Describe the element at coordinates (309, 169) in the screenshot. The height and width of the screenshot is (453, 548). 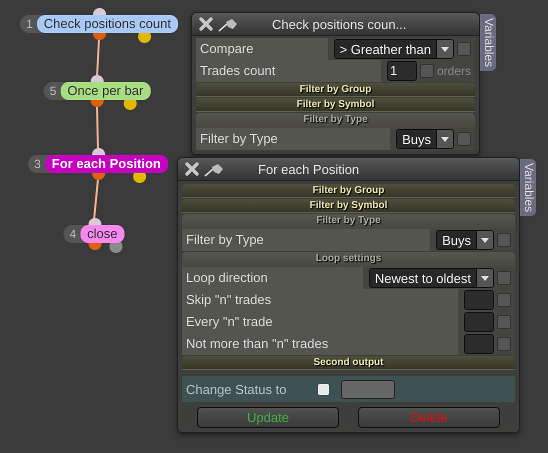
I see `window-title: For each Position` at that location.